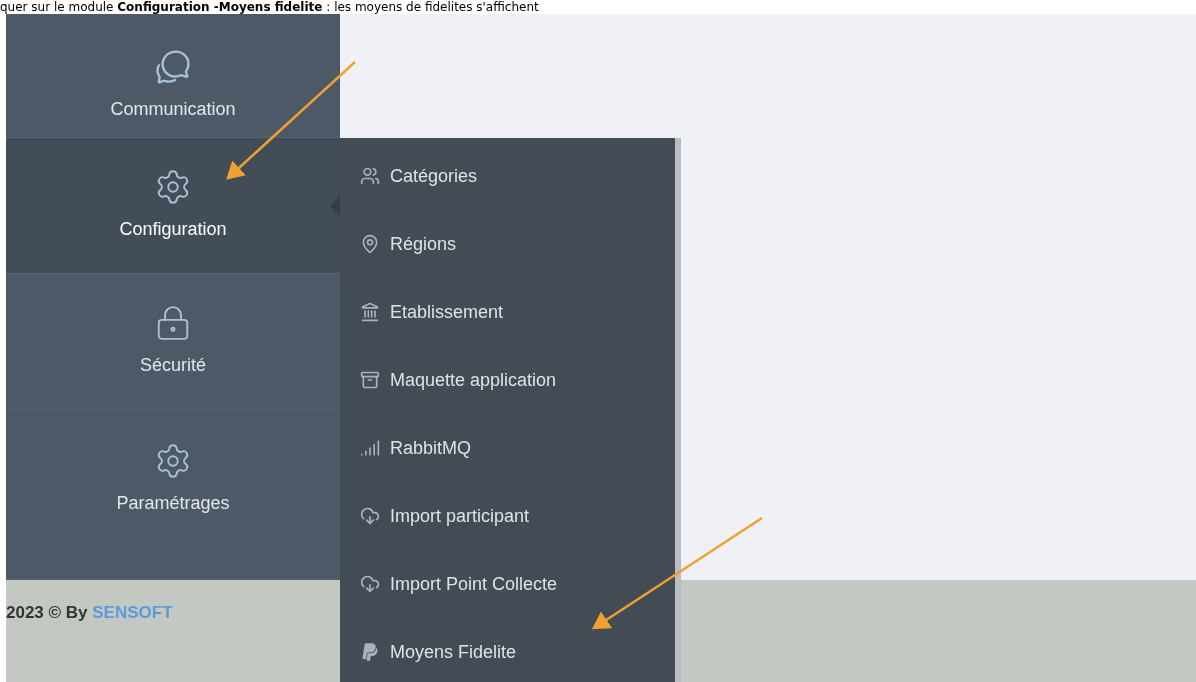 This screenshot has width=1196, height=682. Describe the element at coordinates (507, 244) in the screenshot. I see `submenu-item: Régions` at that location.